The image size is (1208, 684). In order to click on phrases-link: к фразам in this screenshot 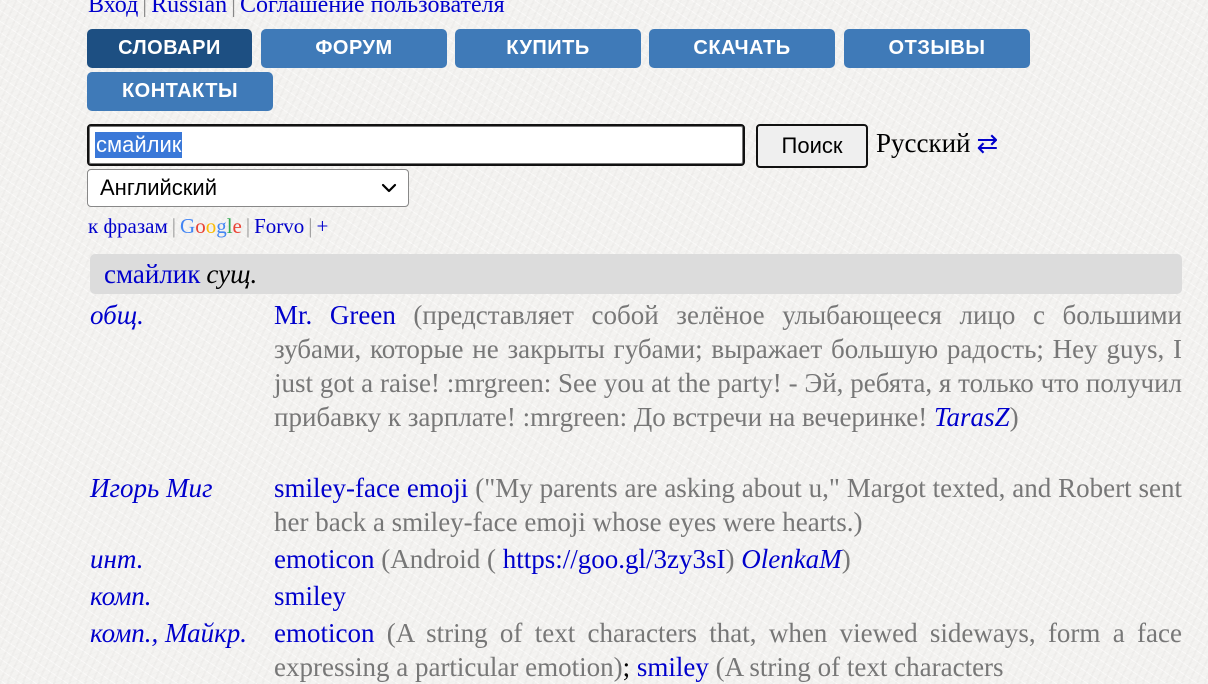, I will do `click(128, 226)`.